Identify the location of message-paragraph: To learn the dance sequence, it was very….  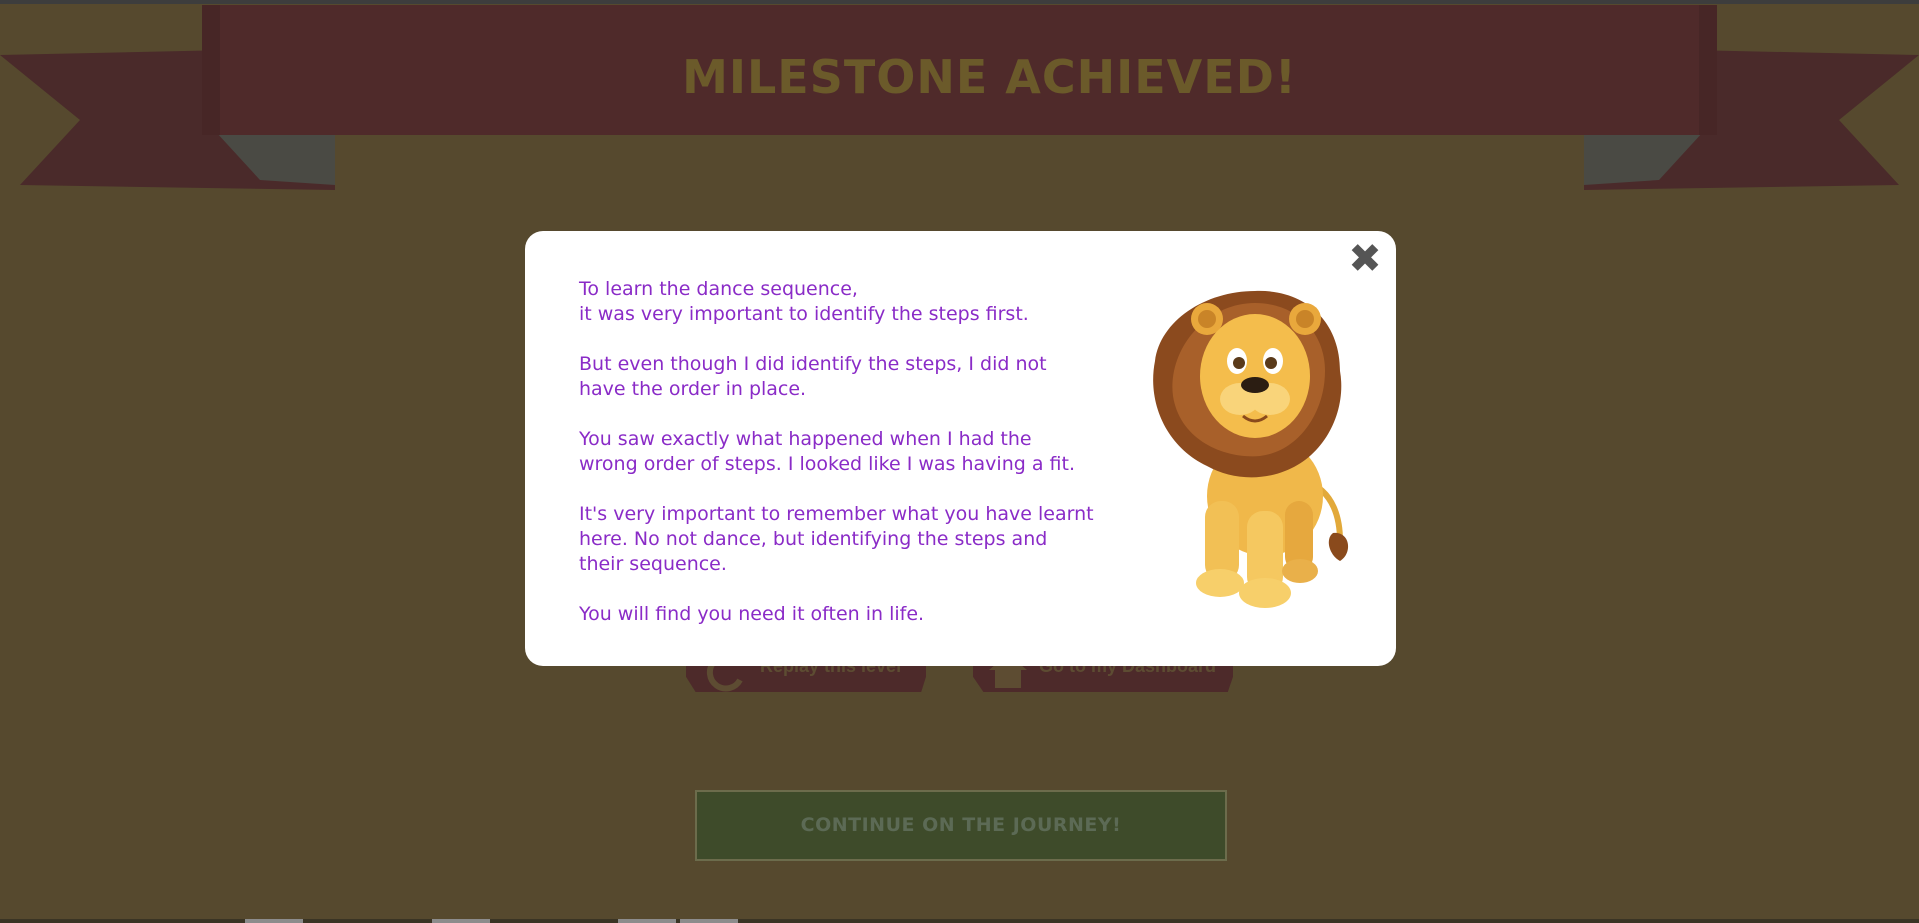
(804, 301).